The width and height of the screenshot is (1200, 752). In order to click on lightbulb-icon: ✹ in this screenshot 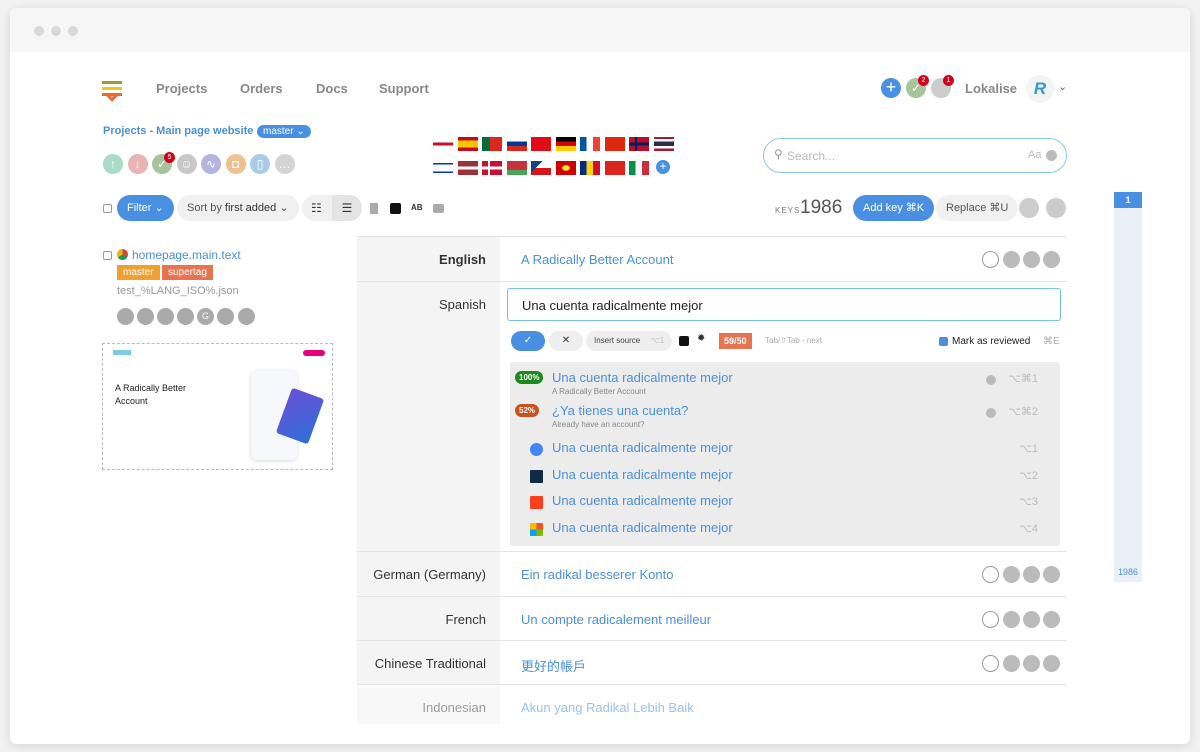, I will do `click(701, 338)`.